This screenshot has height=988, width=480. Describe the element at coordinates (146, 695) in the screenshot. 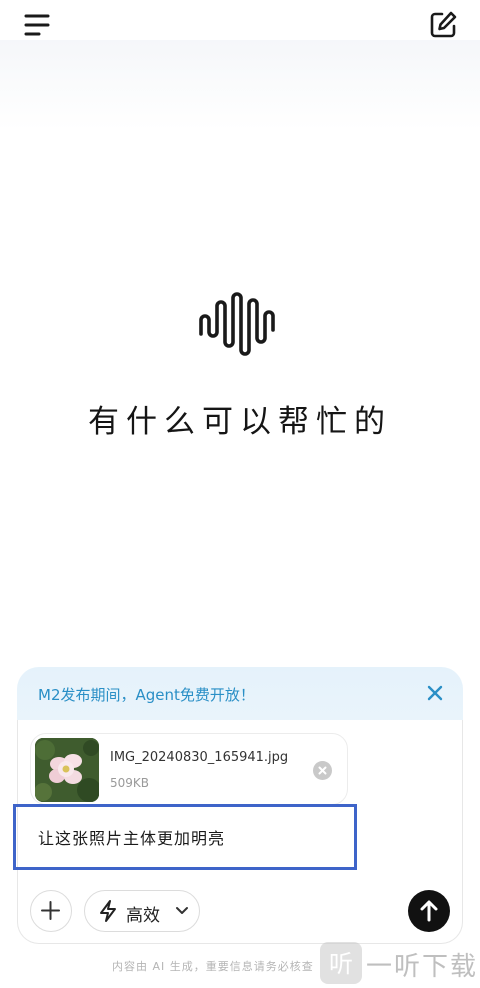

I see `promo-banner-text: M2发布期间，Agent免费开放！` at that location.